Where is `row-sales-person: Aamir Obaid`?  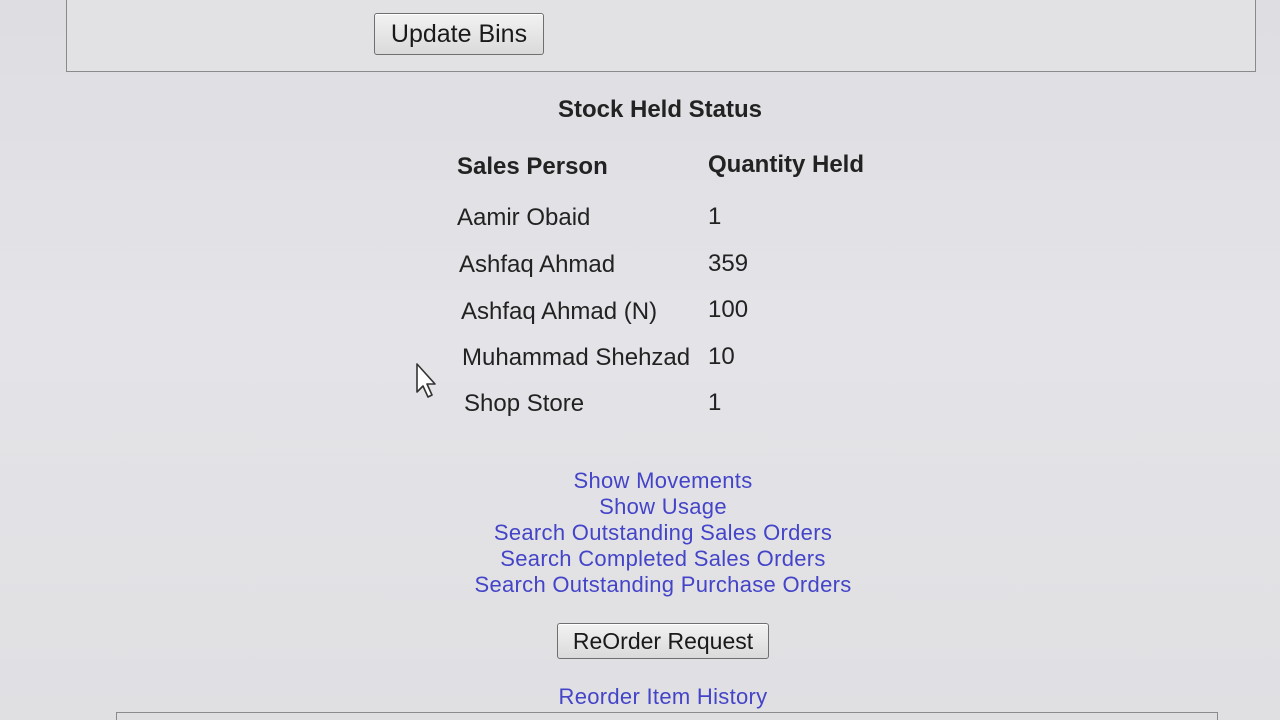 row-sales-person: Aamir Obaid is located at coordinates (524, 217).